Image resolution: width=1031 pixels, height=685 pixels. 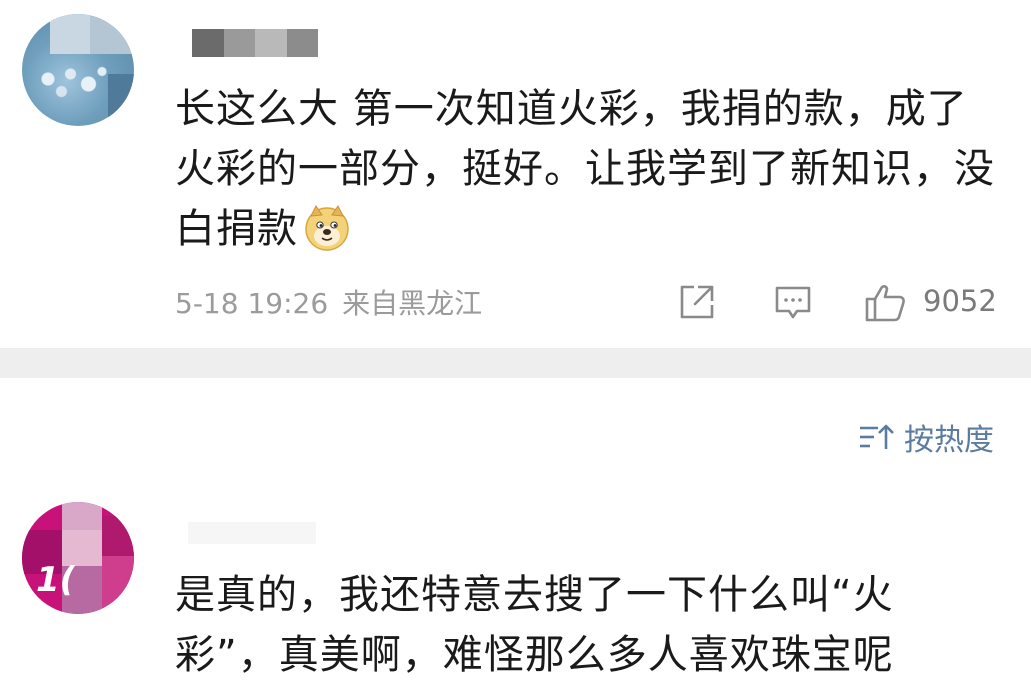 What do you see at coordinates (534, 625) in the screenshot?
I see `comment-body: 是真的，我还特意去搜了一下什么叫“火彩”，真美啊，难怪那么多人喜欢珠宝呢` at bounding box center [534, 625].